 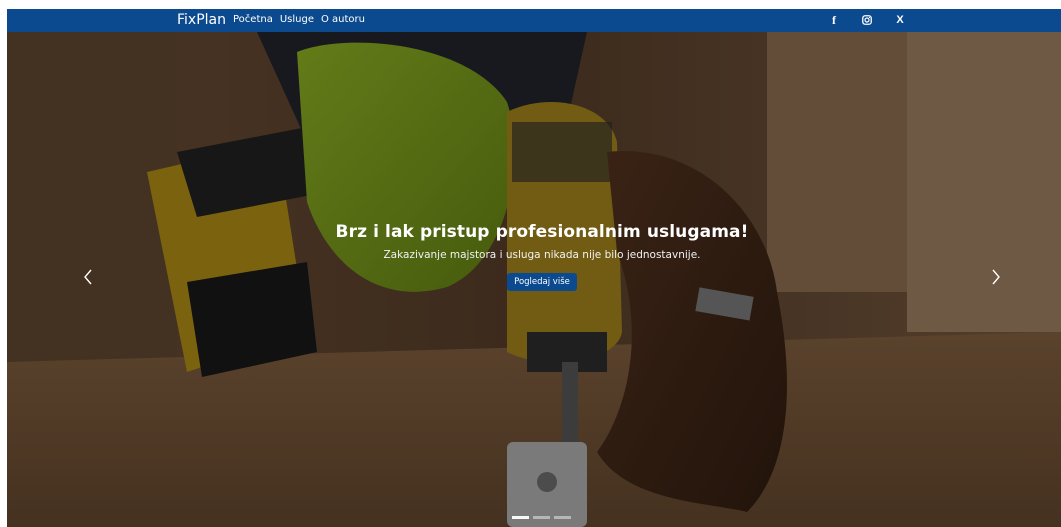 I want to click on nav-links: Početna Usluge O autoru, so click(x=299, y=19).